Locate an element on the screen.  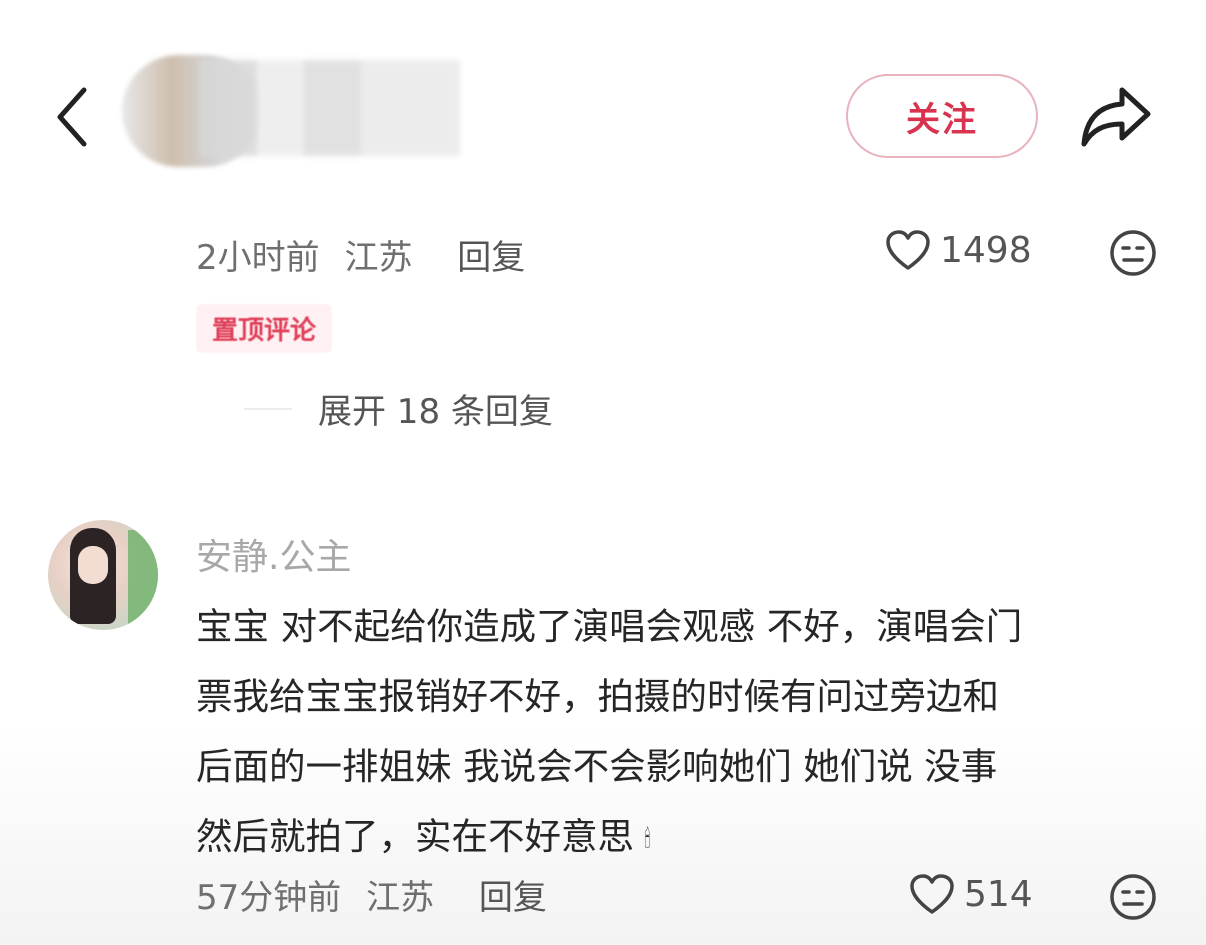
comment-2-meta: 57分钟前 江苏 回复 is located at coordinates (371, 894).